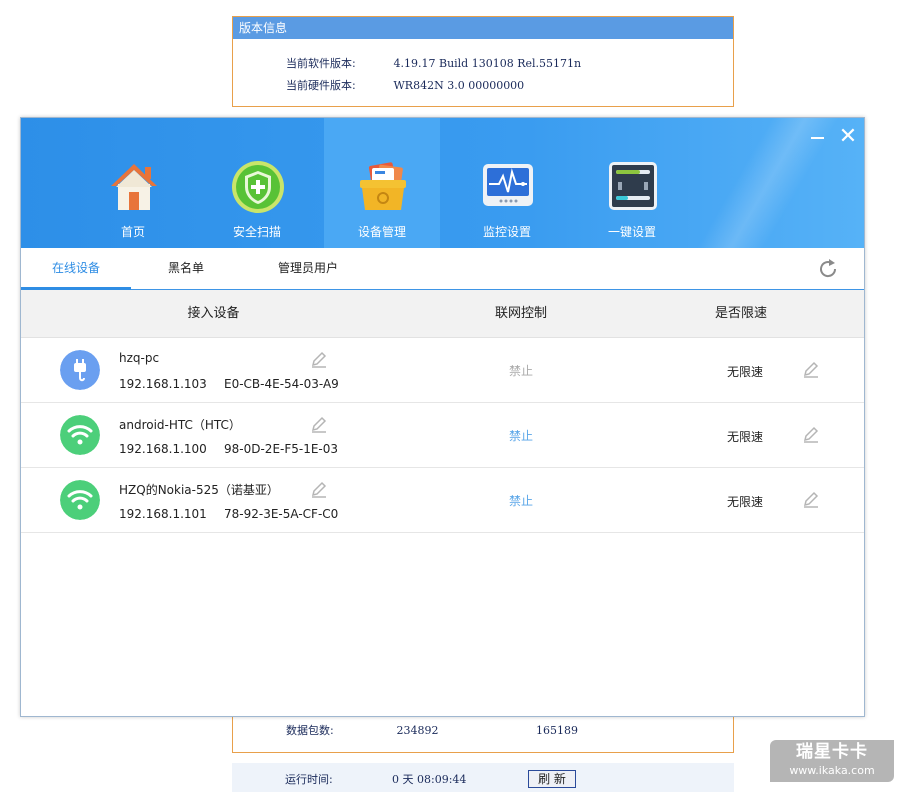 This screenshot has width=904, height=792. What do you see at coordinates (134, 187) in the screenshot?
I see `home-icon` at bounding box center [134, 187].